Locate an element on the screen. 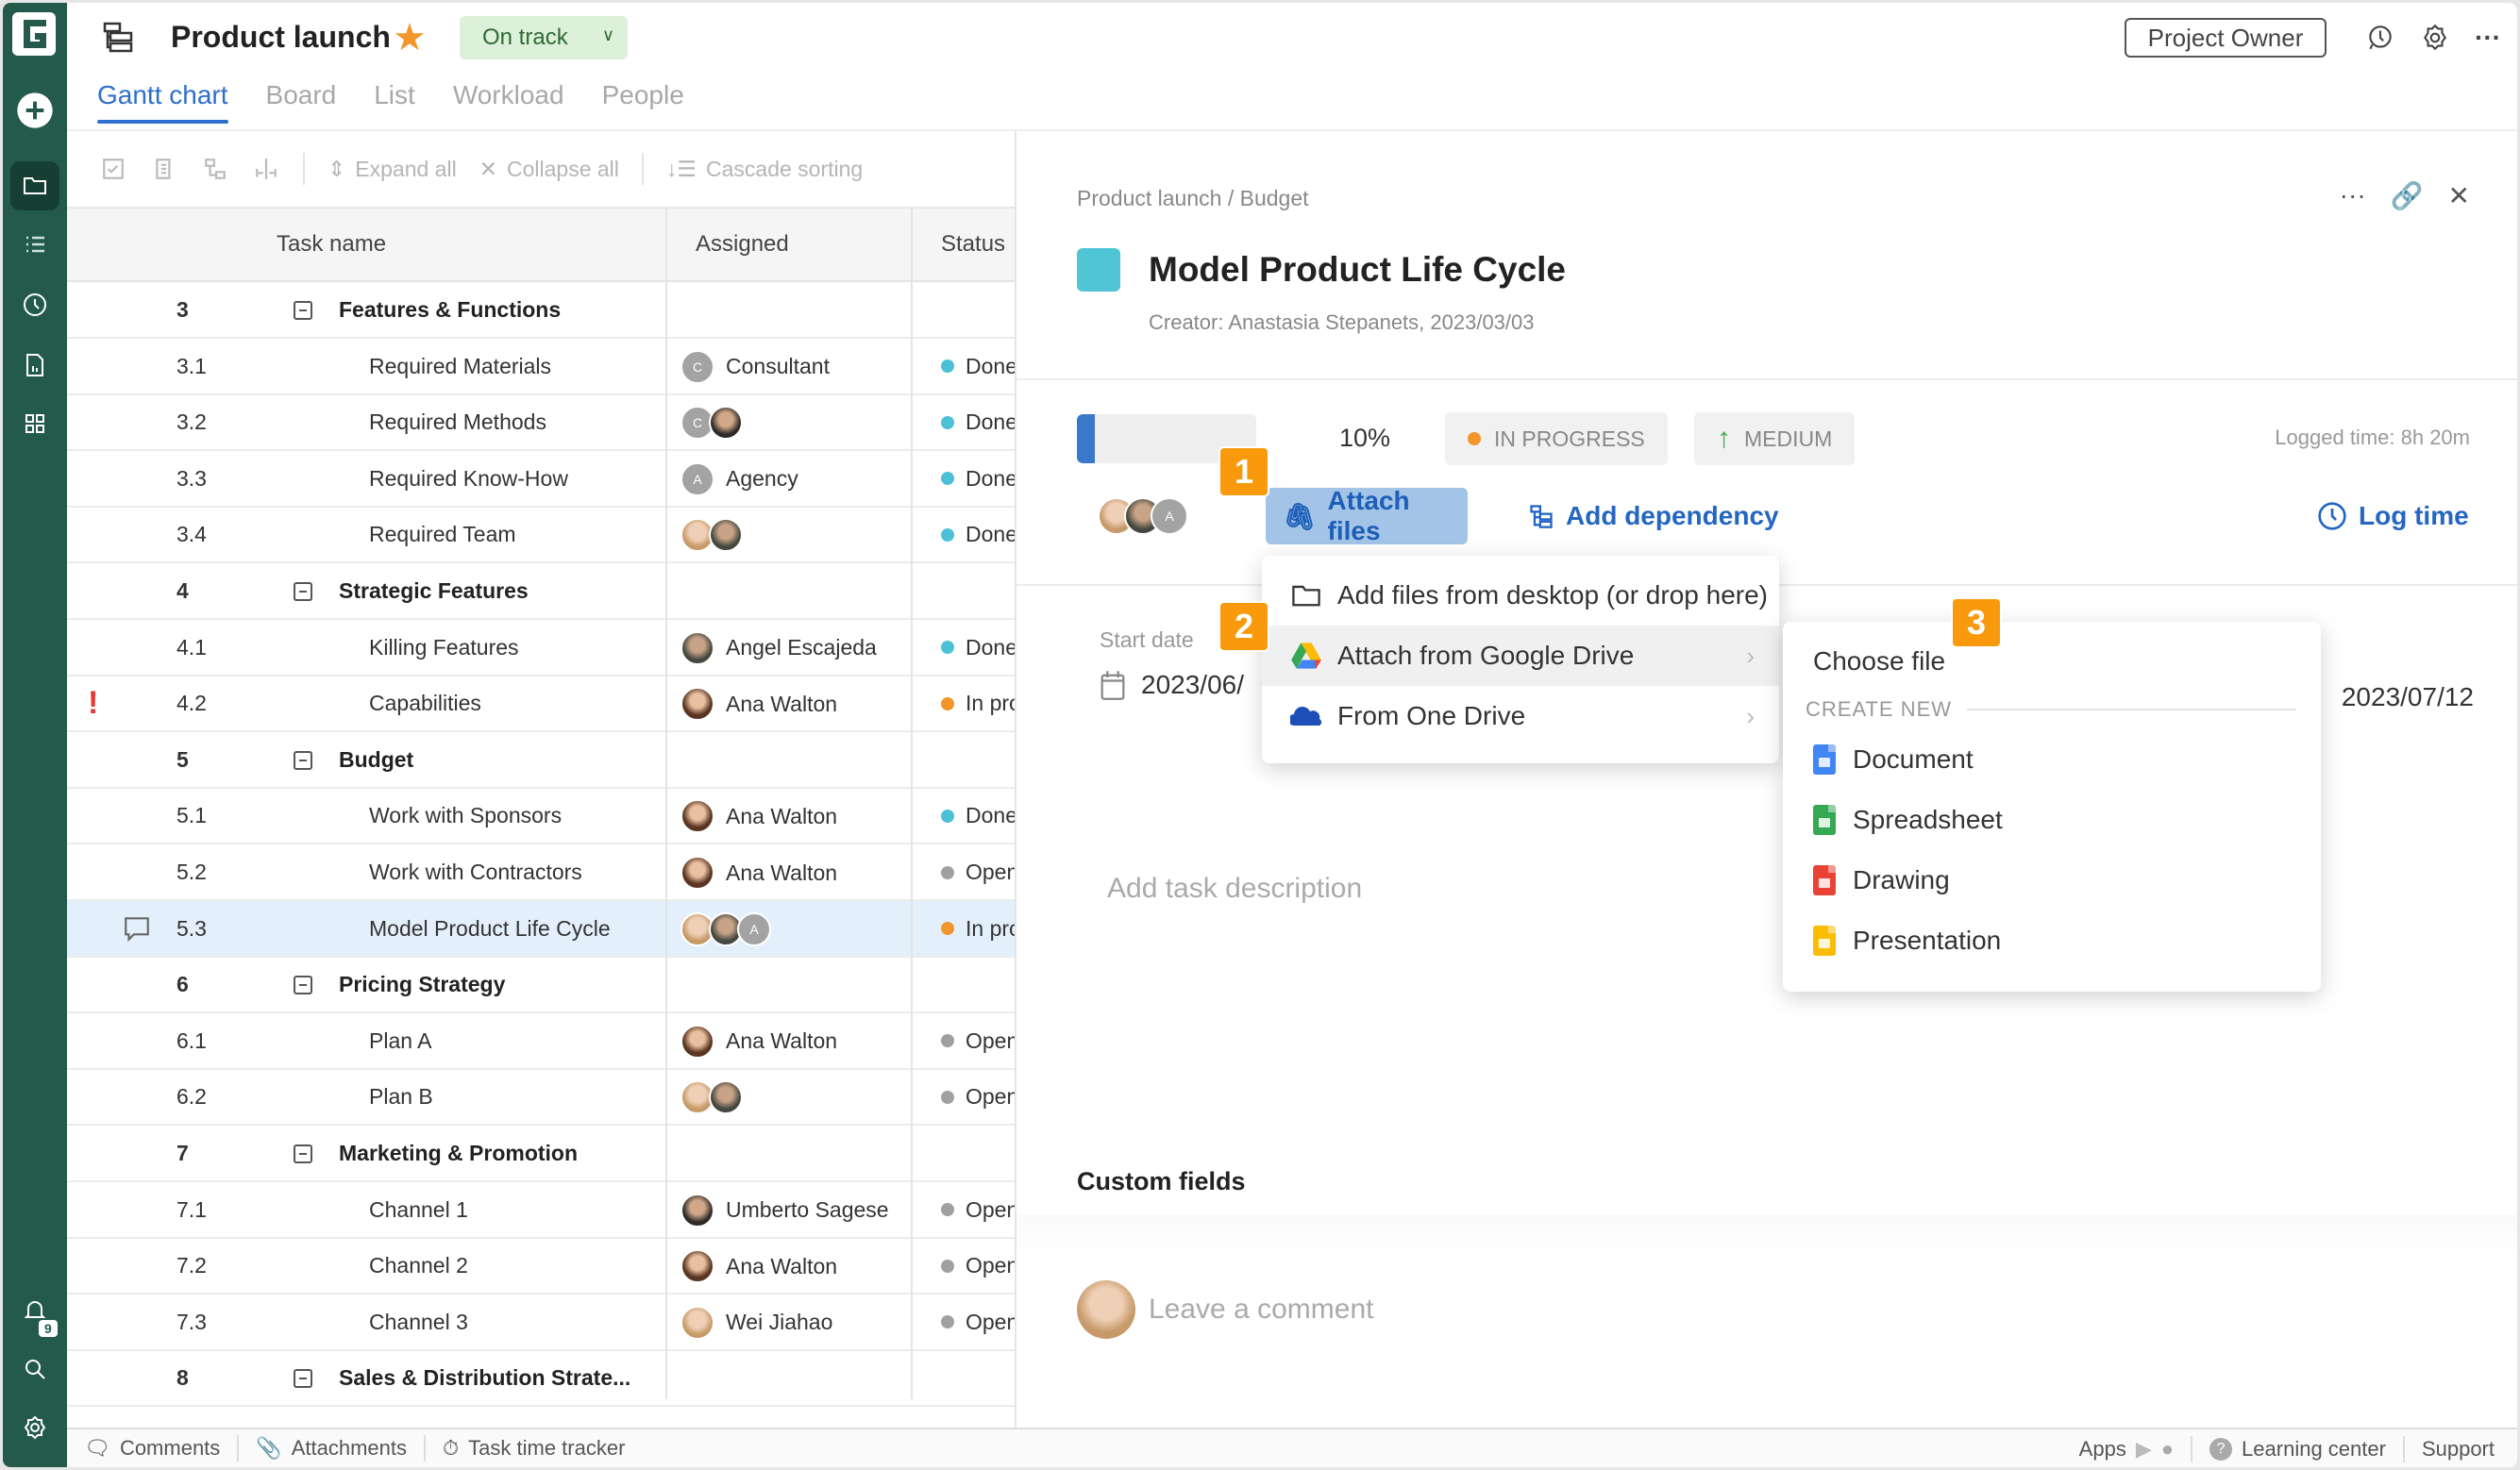 The height and width of the screenshot is (1470, 2520). sidebar-item-time is located at coordinates (34, 304).